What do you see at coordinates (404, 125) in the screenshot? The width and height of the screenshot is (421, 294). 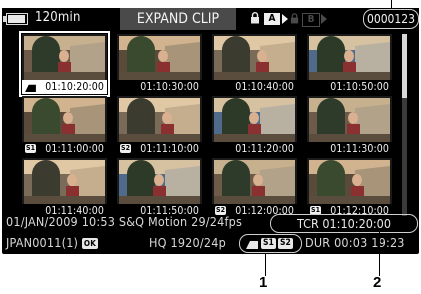 I see `scrollbar` at bounding box center [404, 125].